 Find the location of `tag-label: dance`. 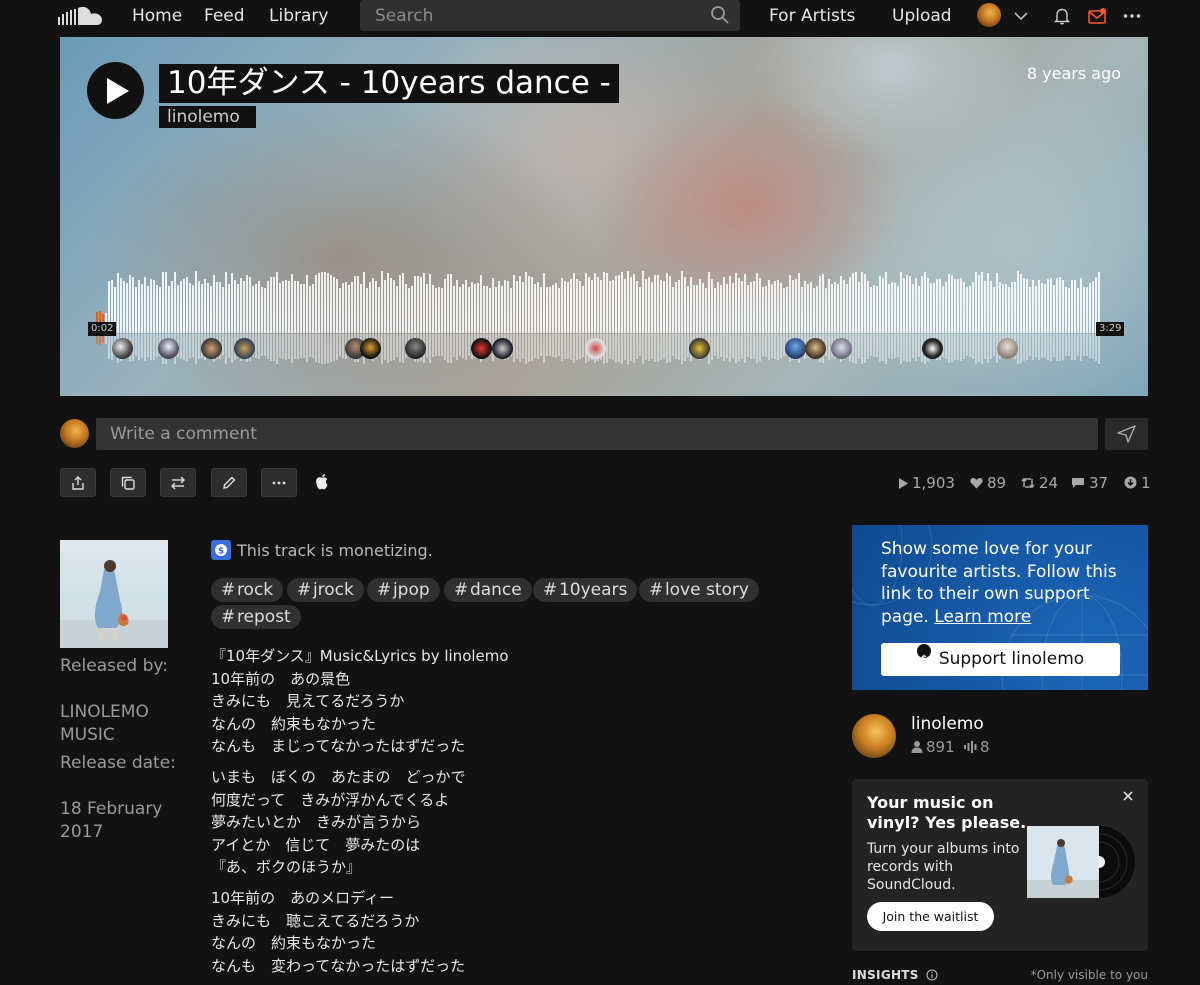

tag-label: dance is located at coordinates (495, 590).